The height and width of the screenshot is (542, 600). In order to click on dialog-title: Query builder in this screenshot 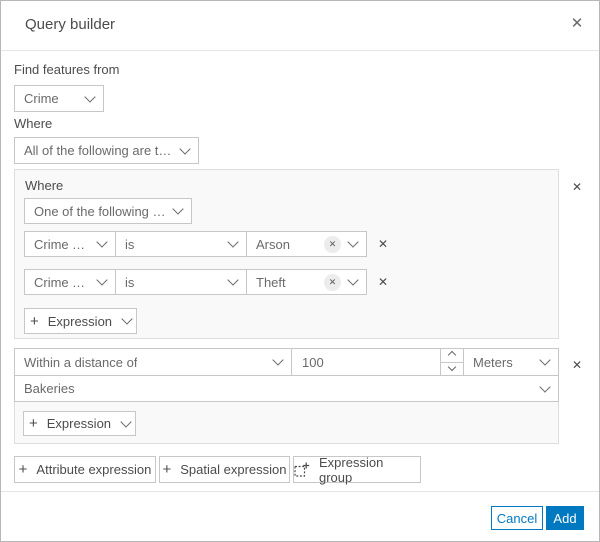, I will do `click(70, 24)`.